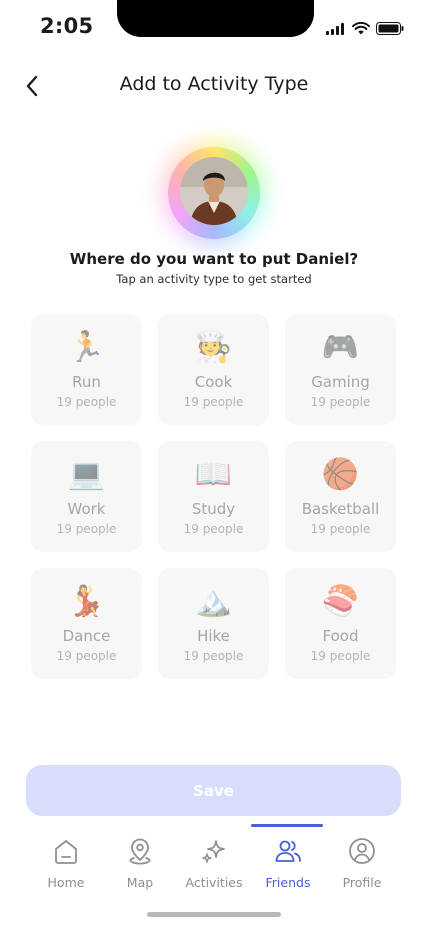 This screenshot has height=926, width=428. What do you see at coordinates (214, 259) in the screenshot?
I see `prompt-question: Where do you want to put Daniel?` at bounding box center [214, 259].